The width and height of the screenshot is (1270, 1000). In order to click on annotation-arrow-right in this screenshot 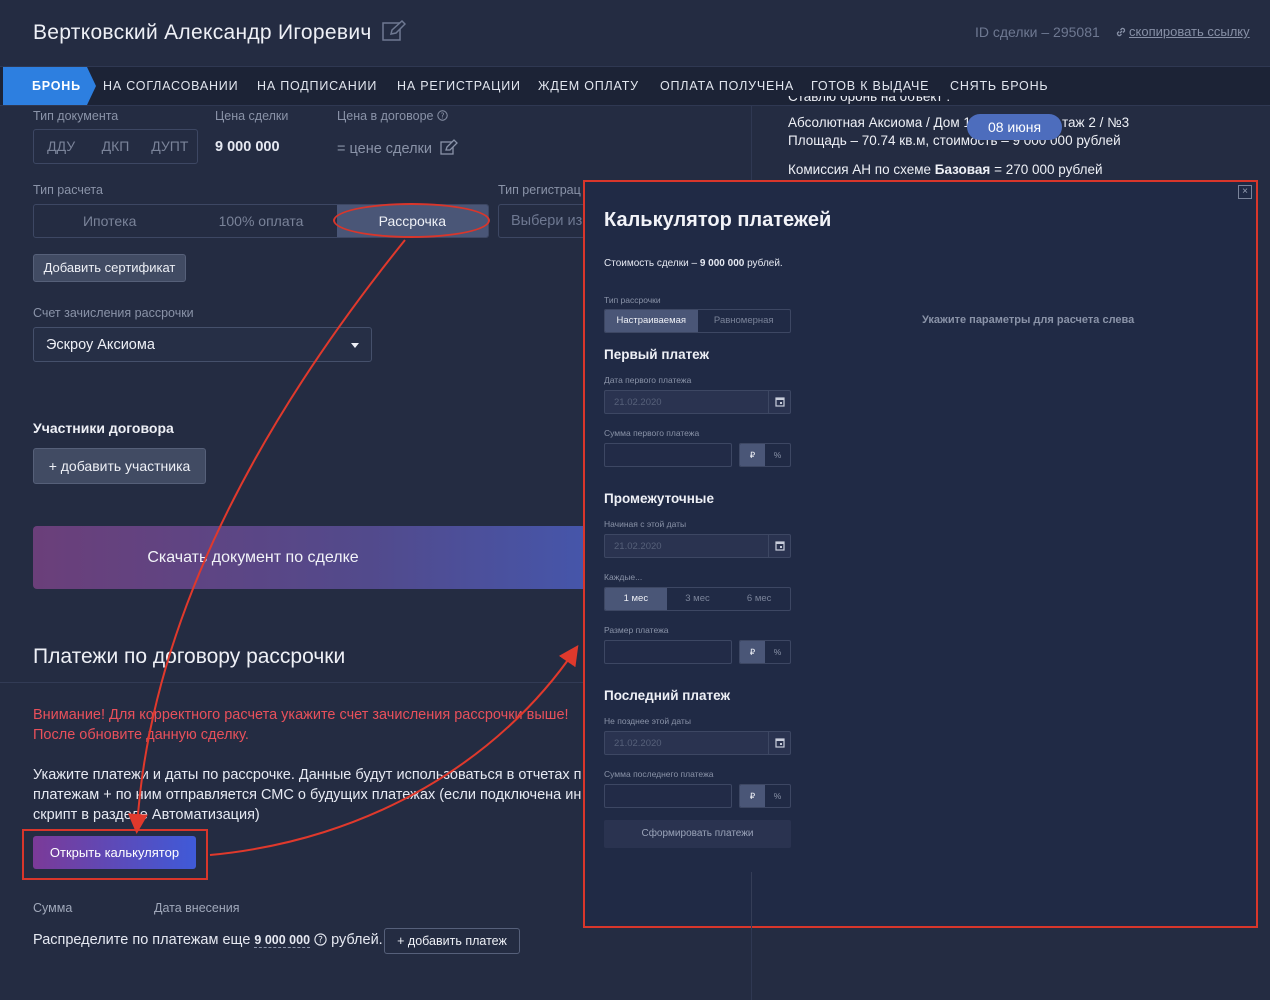, I will do `click(394, 750)`.